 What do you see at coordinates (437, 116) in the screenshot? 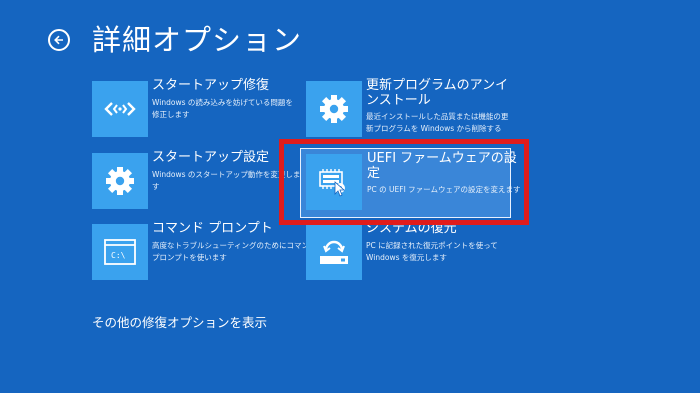
I see `option-description-line: 最近インストールした品質または機能の更` at bounding box center [437, 116].